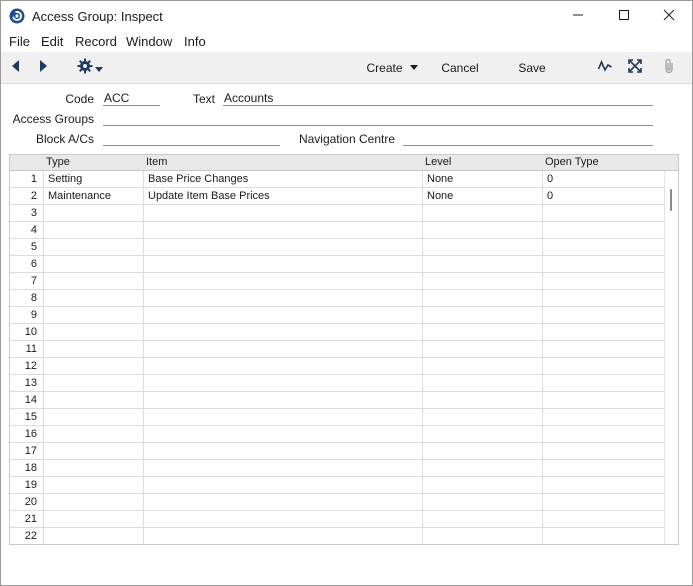 The height and width of the screenshot is (586, 693). What do you see at coordinates (603, 179) in the screenshot?
I see `cell-open-type: 0` at bounding box center [603, 179].